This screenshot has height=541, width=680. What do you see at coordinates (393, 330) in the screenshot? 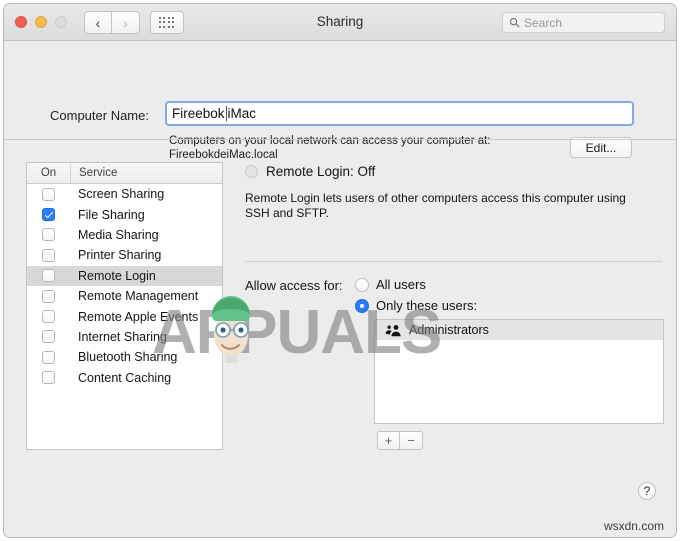
I see `group-icon` at bounding box center [393, 330].